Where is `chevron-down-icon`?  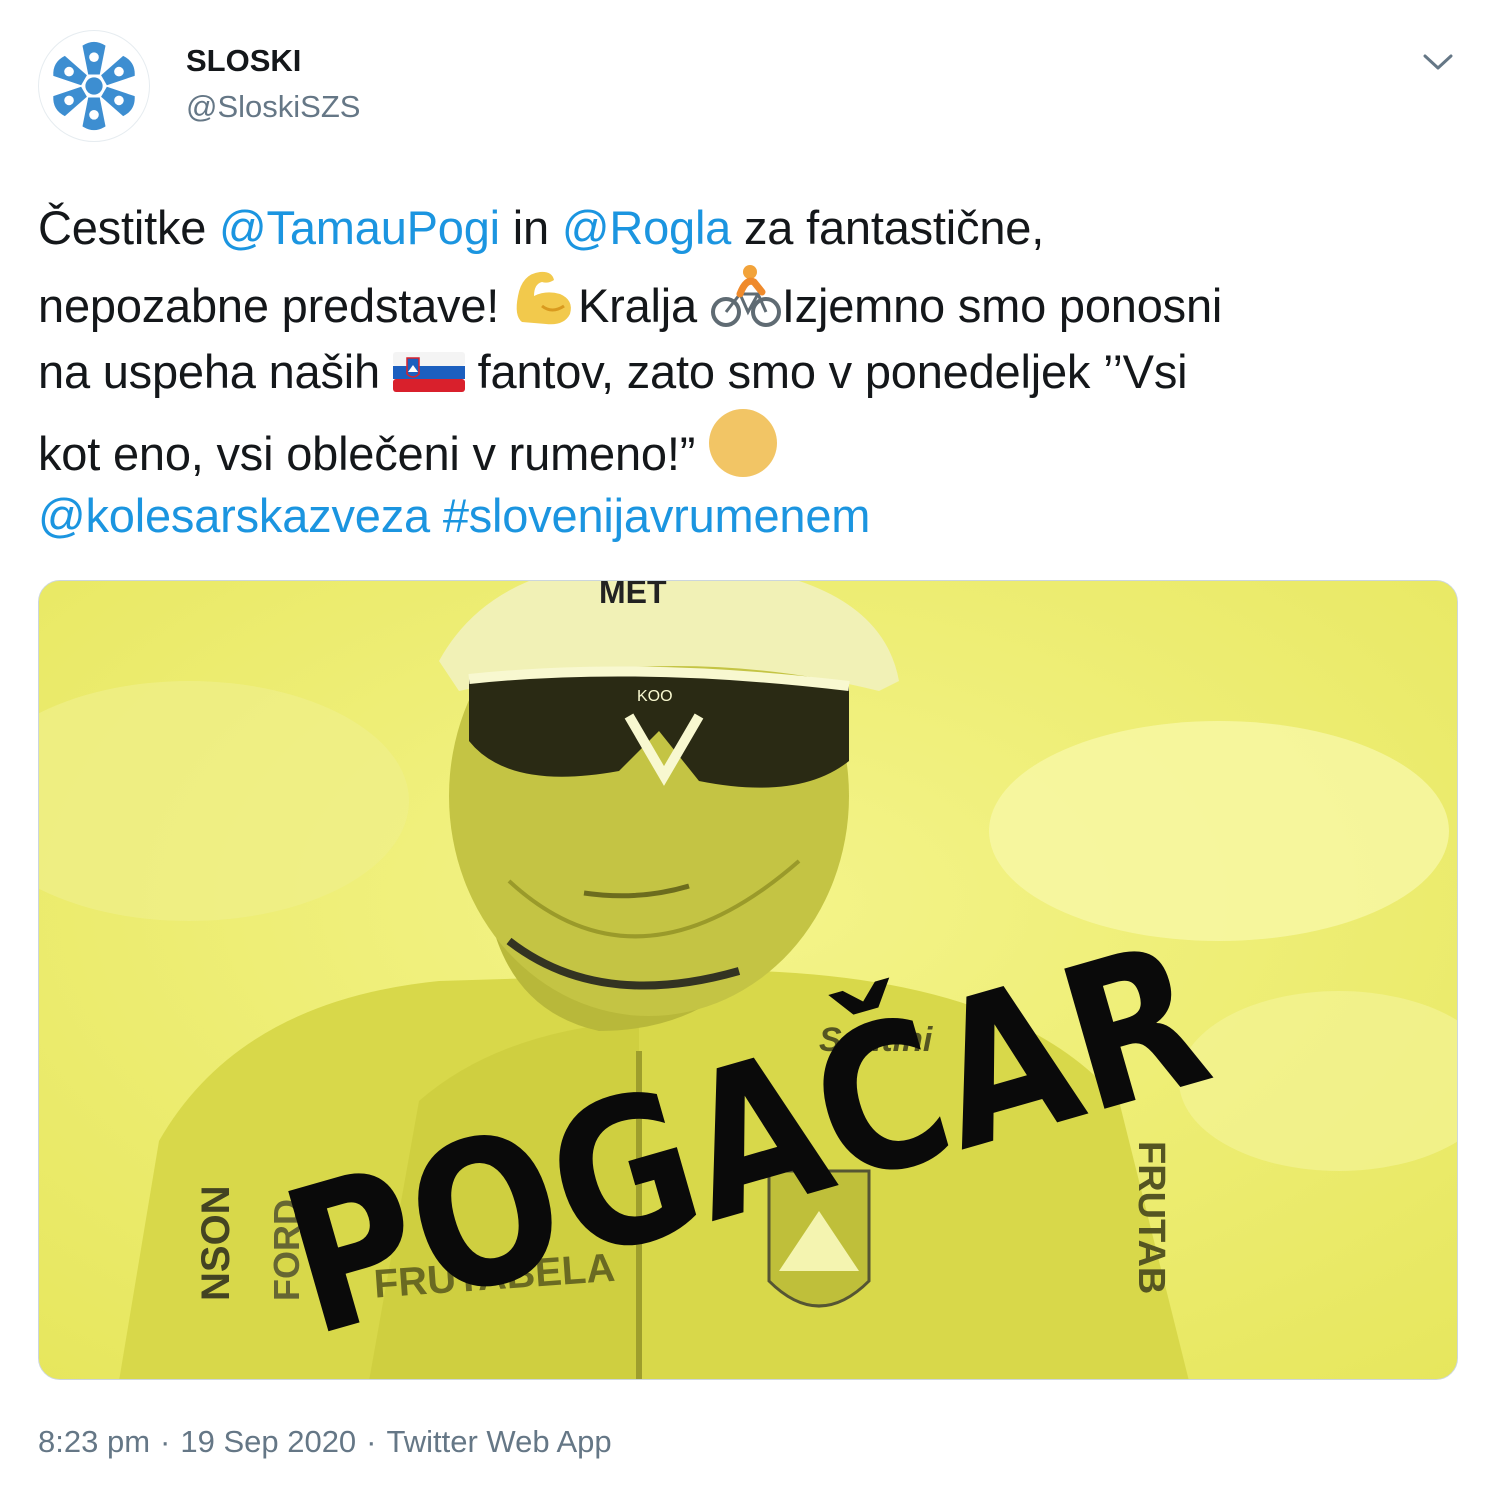
chevron-down-icon is located at coordinates (1438, 62).